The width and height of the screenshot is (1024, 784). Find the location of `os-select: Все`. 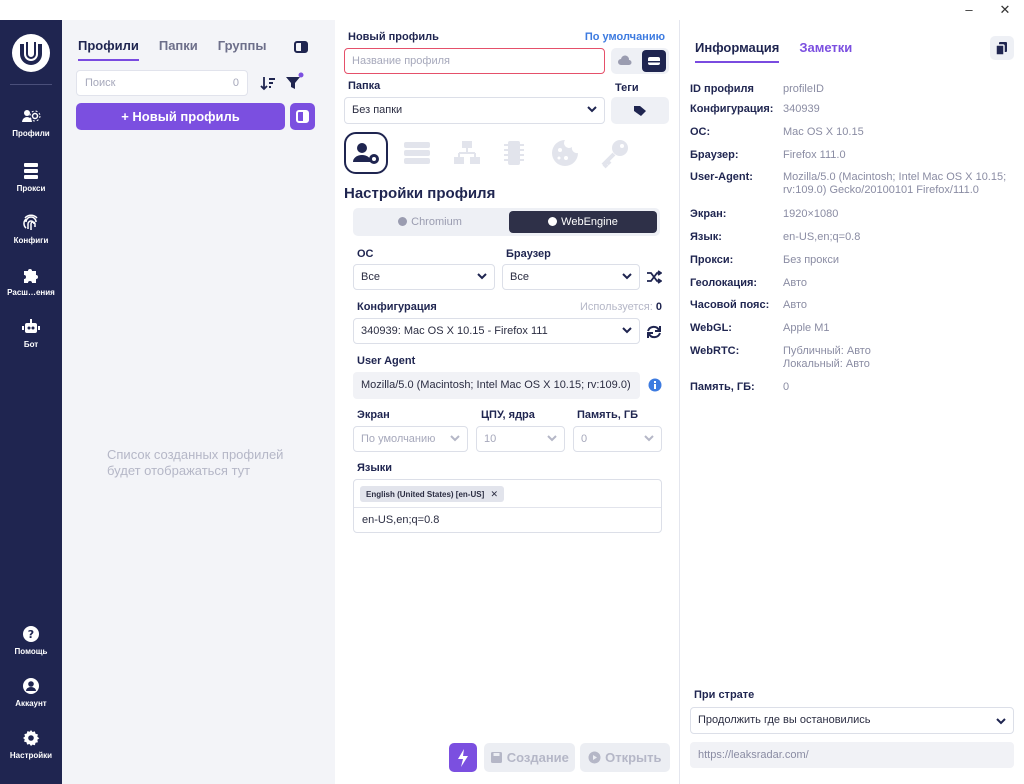

os-select: Все is located at coordinates (424, 277).